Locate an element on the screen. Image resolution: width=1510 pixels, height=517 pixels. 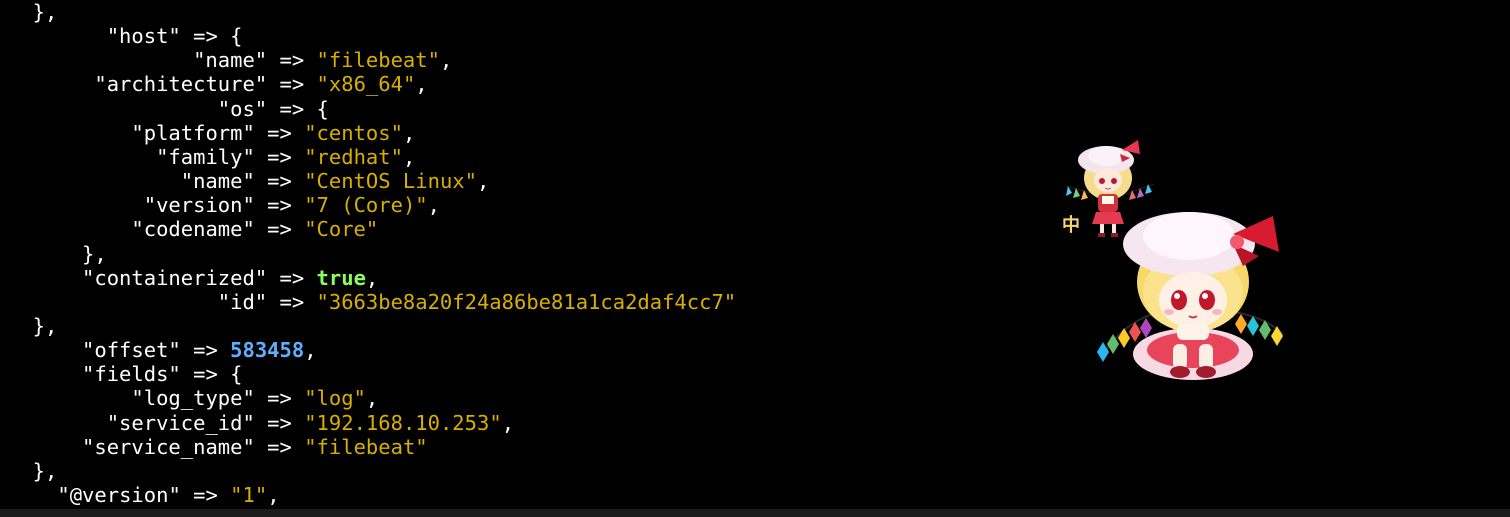
terminal-line: "architecture" => "x86_64", is located at coordinates (260, 84).